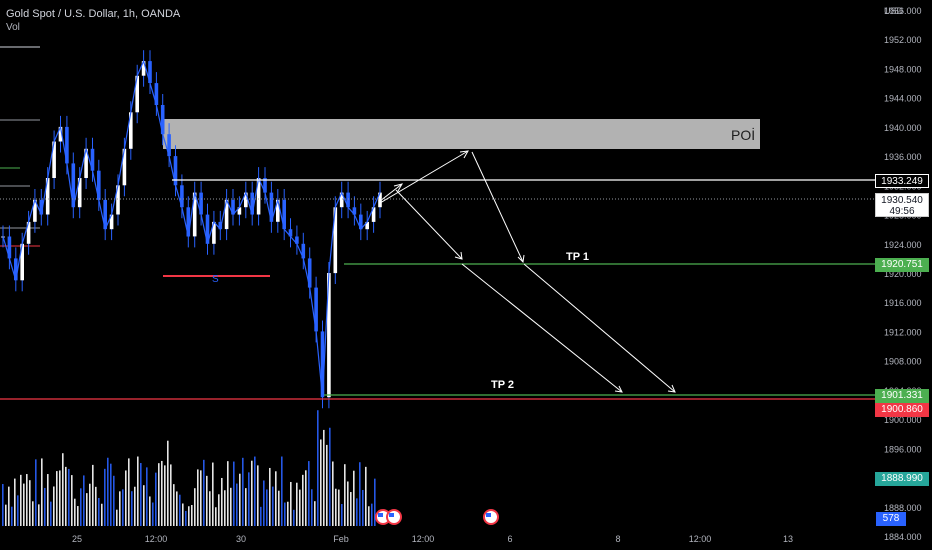 Image resolution: width=932 pixels, height=550 pixels. Describe the element at coordinates (903, 449) in the screenshot. I see `price-tick-label: 1896.000` at that location.